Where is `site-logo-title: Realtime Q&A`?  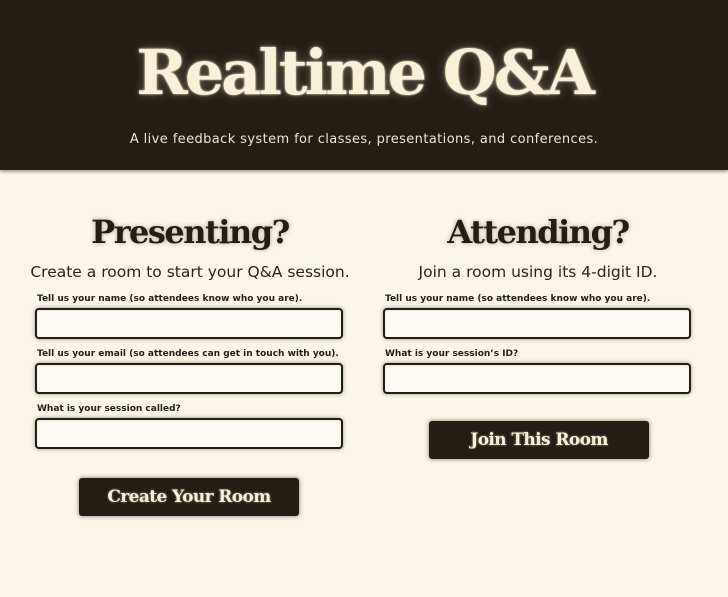 site-logo-title: Realtime Q&A is located at coordinates (365, 72).